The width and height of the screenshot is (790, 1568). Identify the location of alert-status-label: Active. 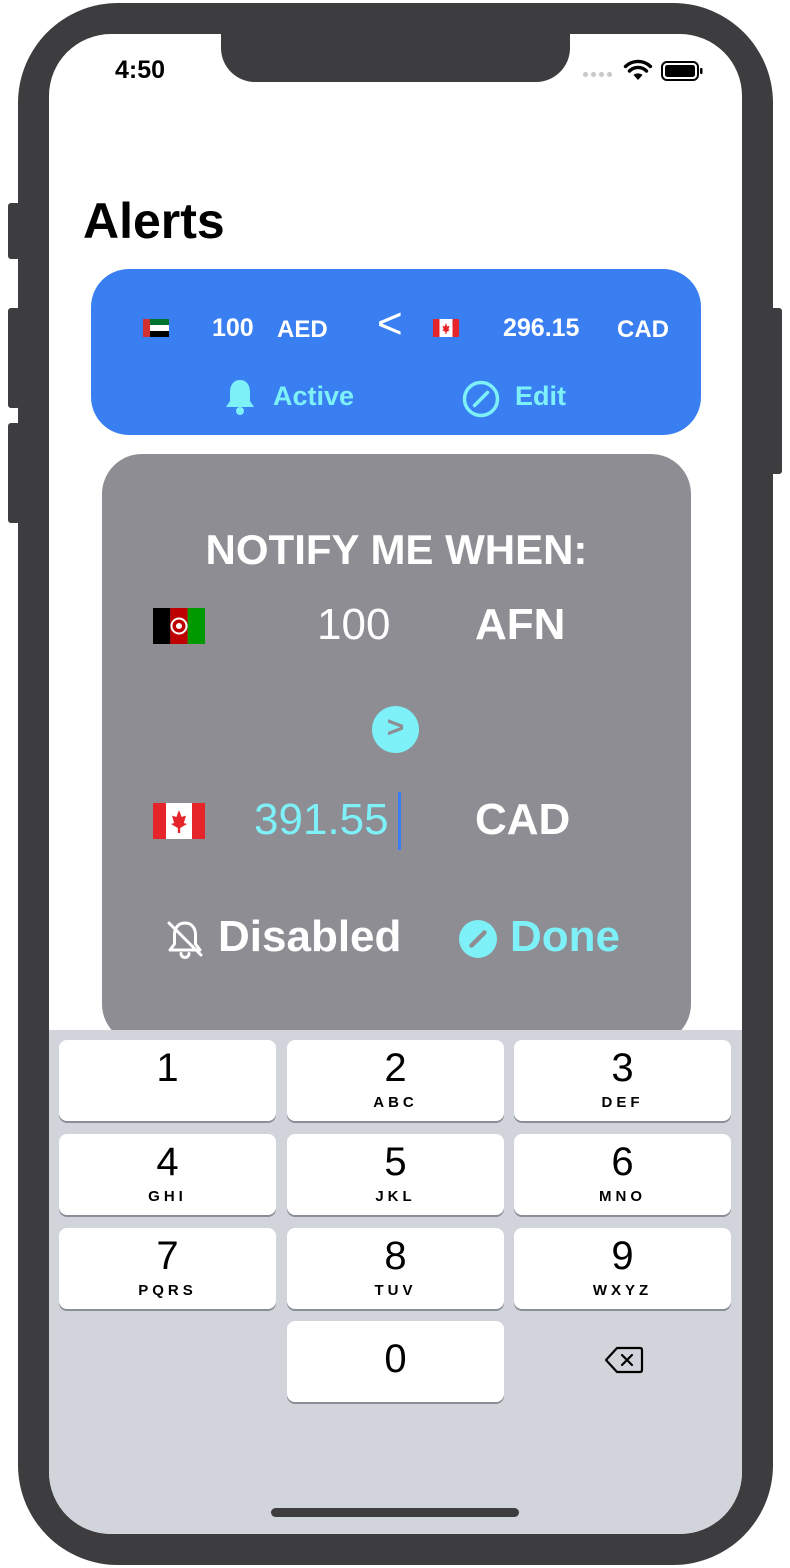
(313, 396).